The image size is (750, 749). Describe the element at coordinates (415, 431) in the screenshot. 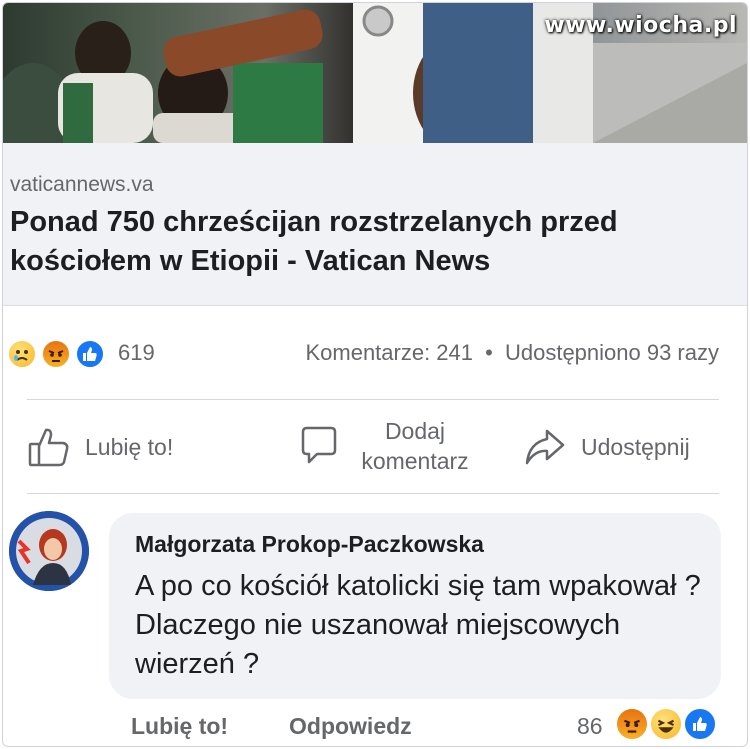

I see `comment-label-line1: Dodaj` at that location.